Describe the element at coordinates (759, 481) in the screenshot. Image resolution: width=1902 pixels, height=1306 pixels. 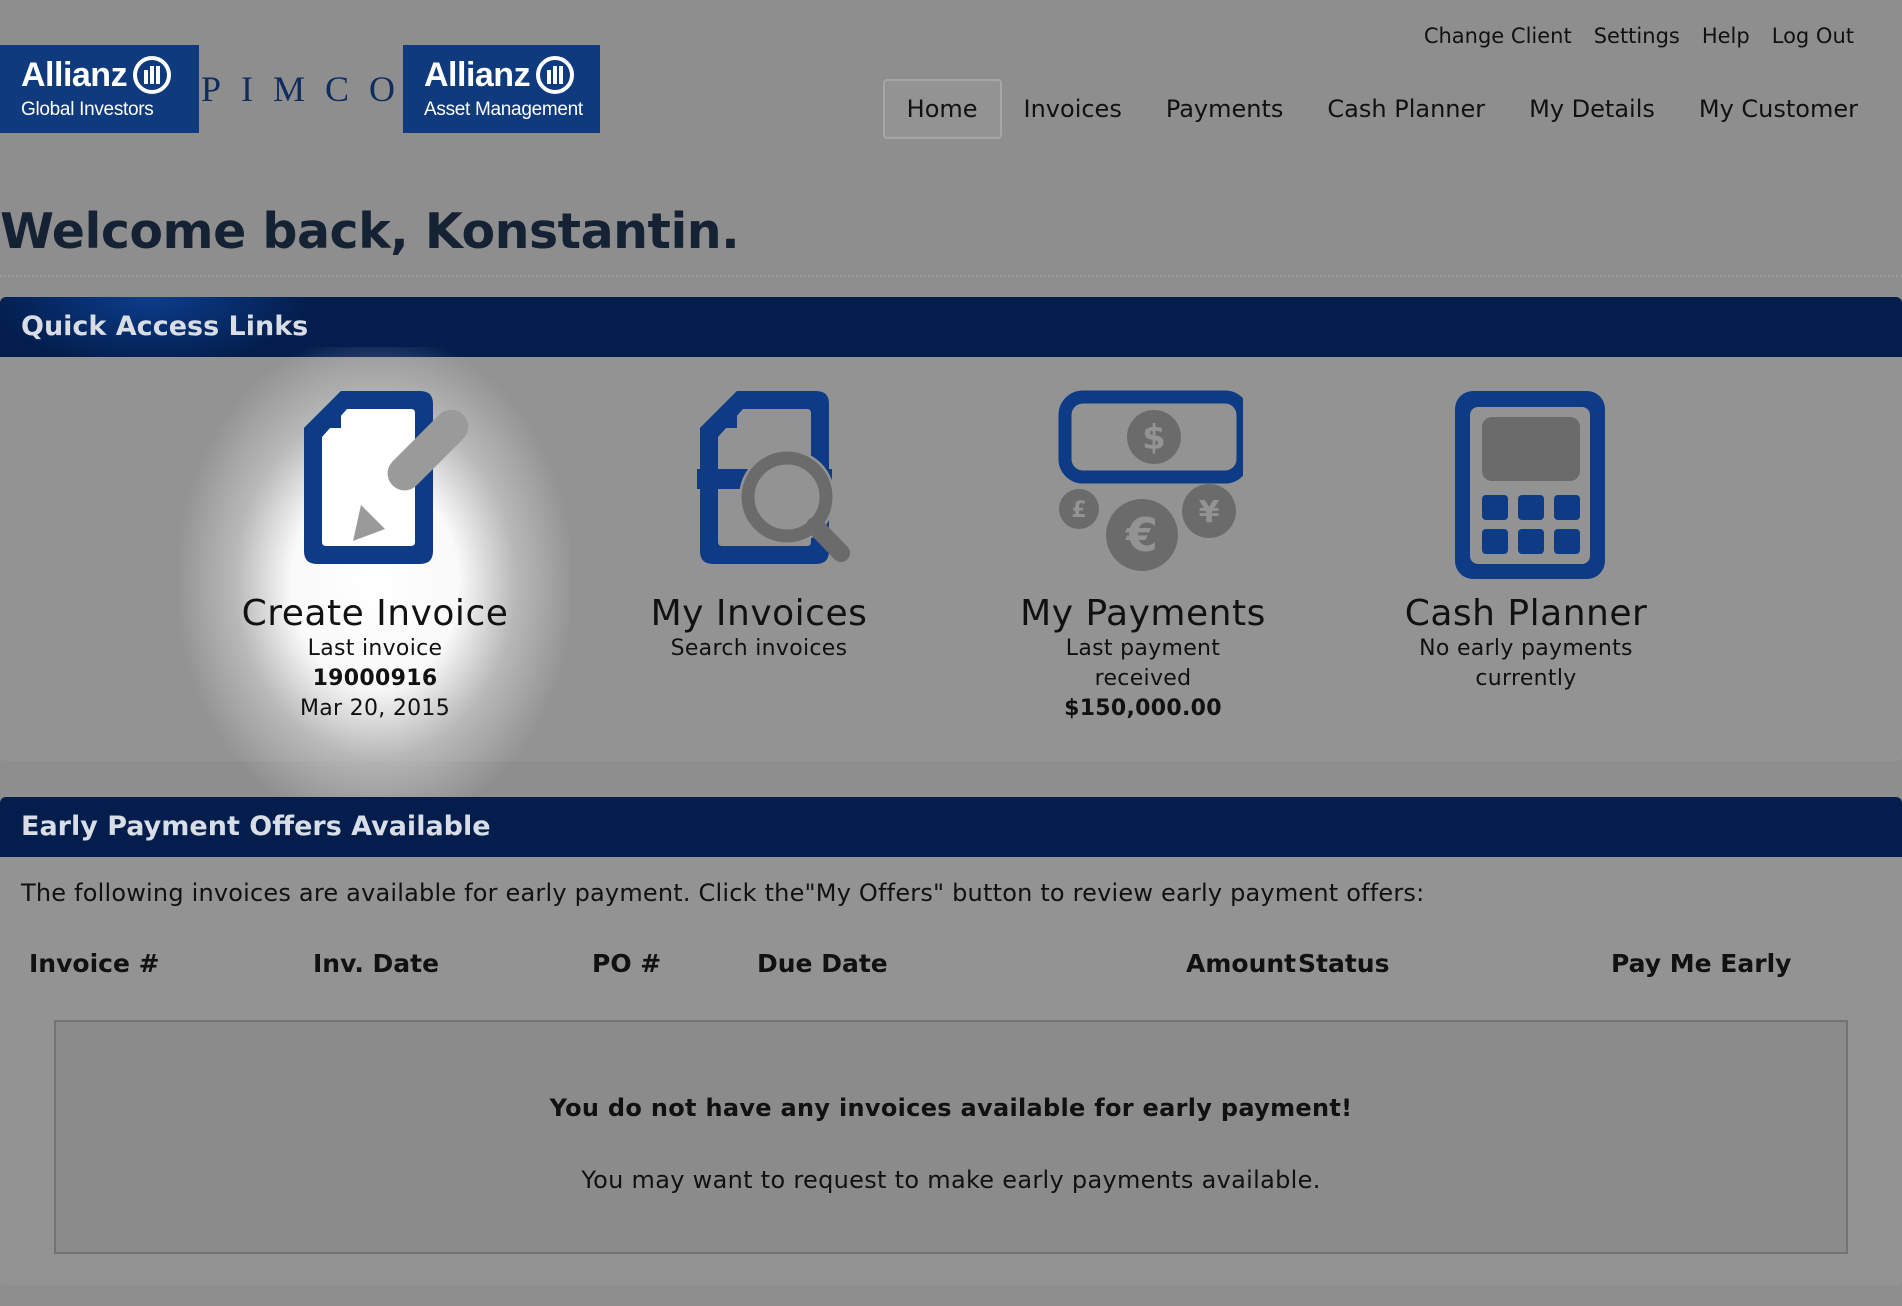
I see `search-invoices-icon` at that location.